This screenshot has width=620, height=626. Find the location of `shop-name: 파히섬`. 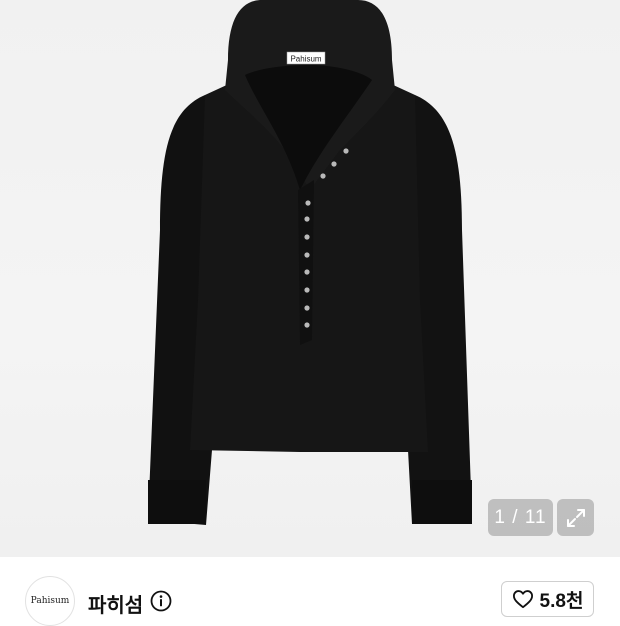

shop-name: 파히섬 is located at coordinates (115, 603).